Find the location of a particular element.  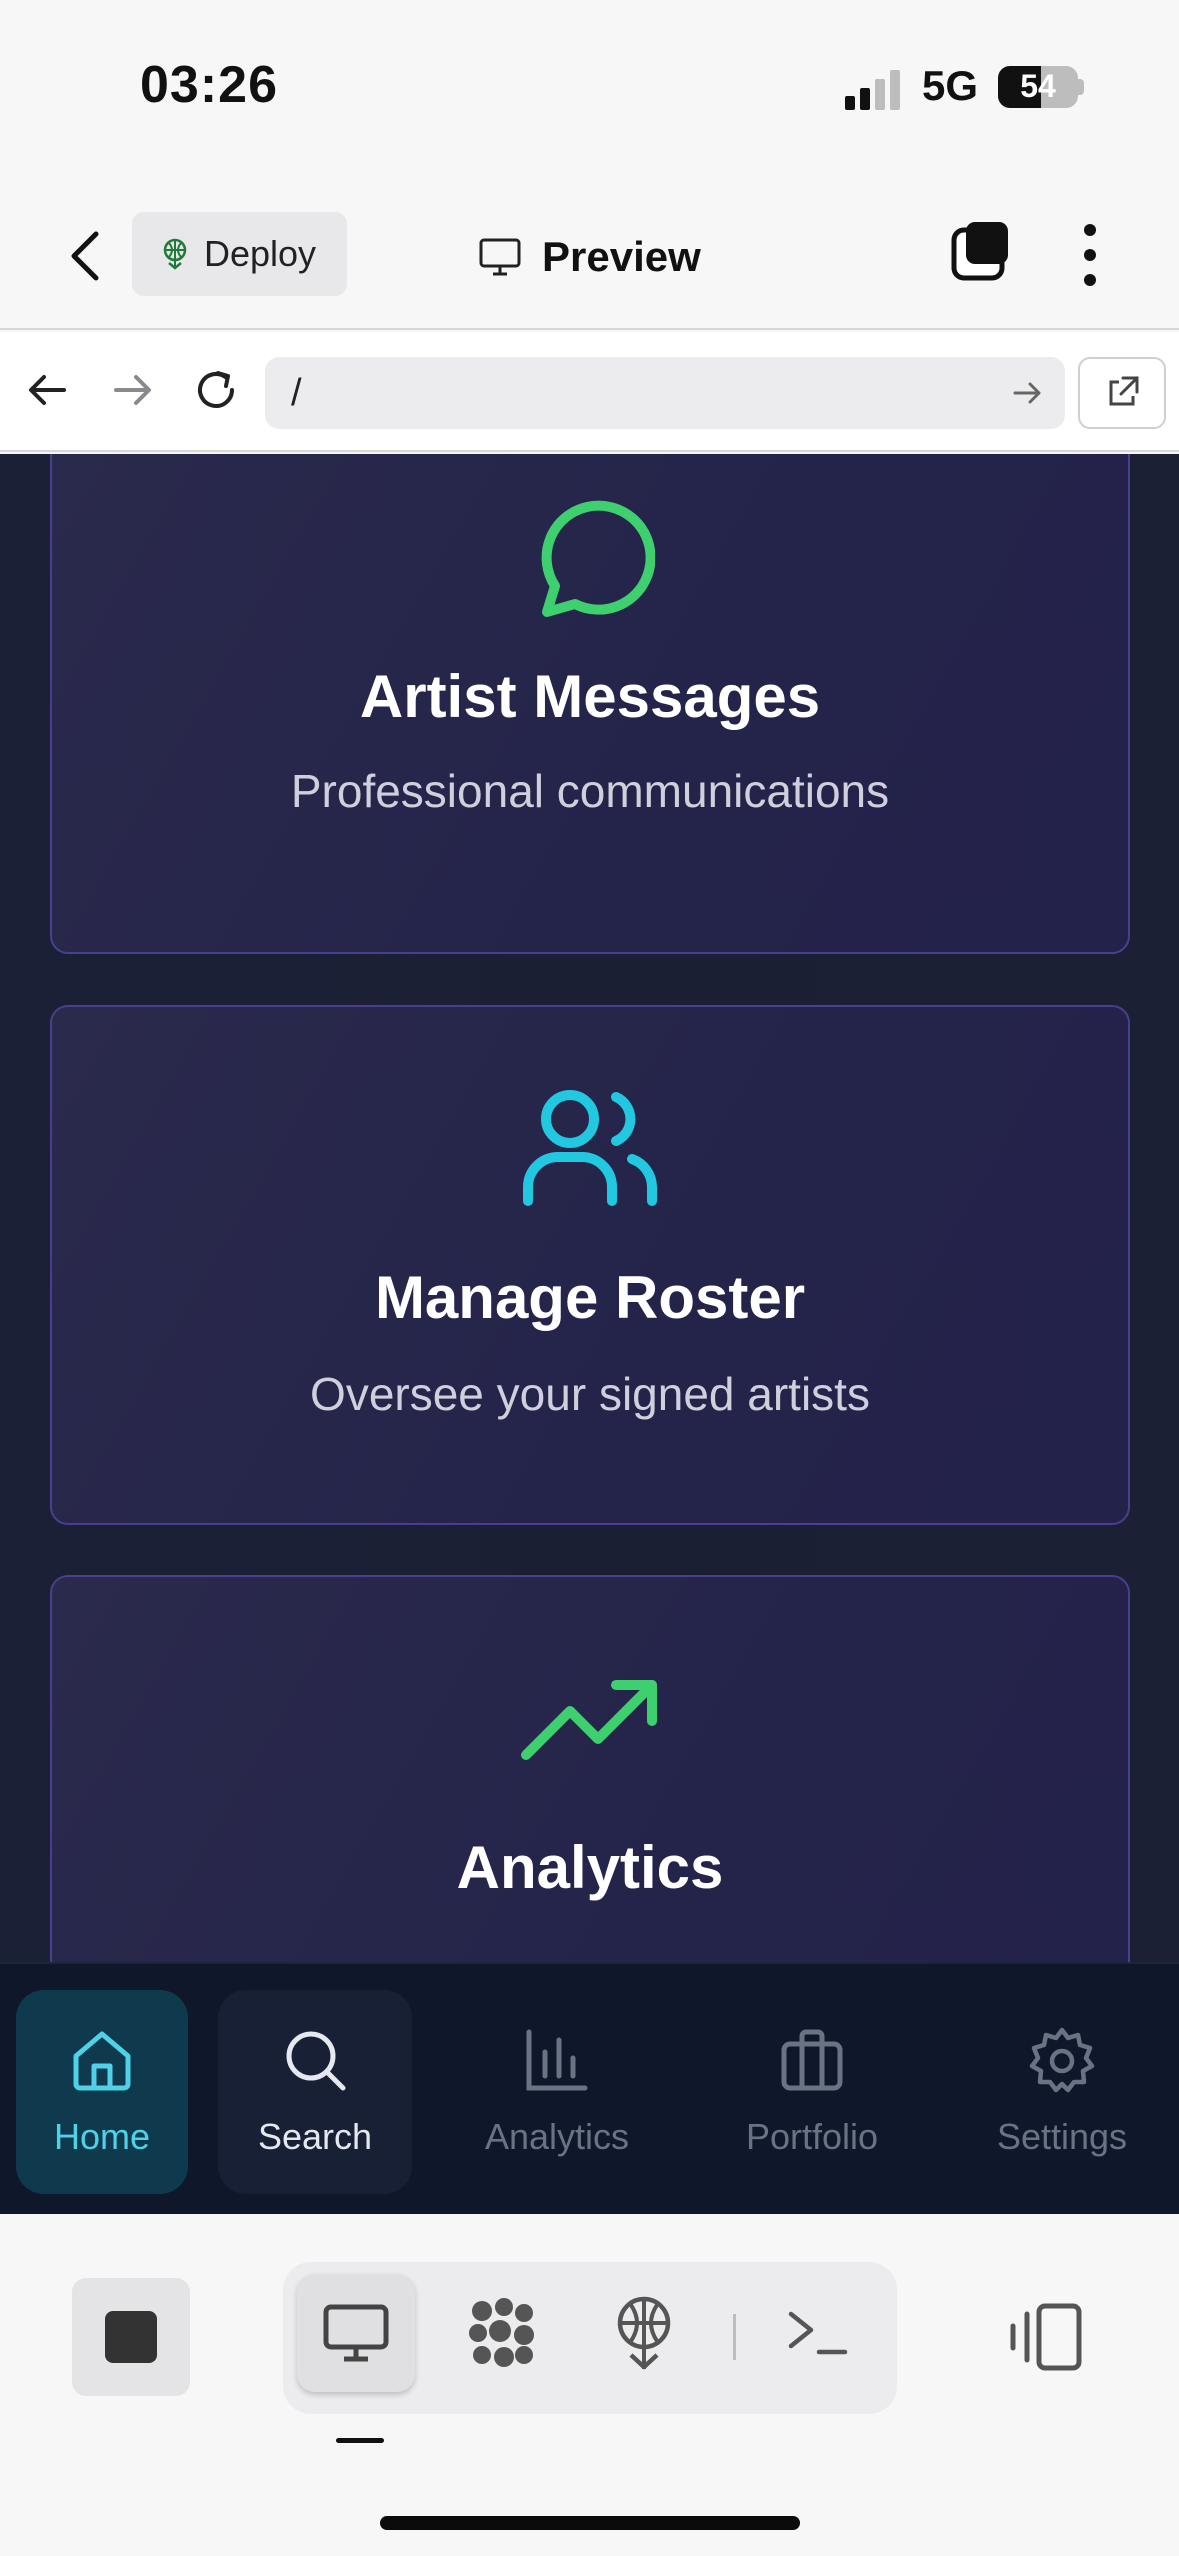

deploy-view-button is located at coordinates (644, 2333).